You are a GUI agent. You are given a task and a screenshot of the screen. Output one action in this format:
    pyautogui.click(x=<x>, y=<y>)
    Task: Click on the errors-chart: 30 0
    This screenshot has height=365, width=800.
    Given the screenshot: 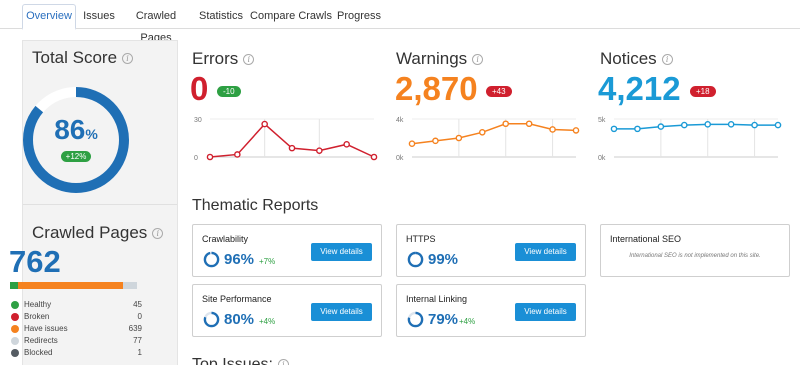 What is the action you would take?
    pyautogui.click(x=286, y=139)
    